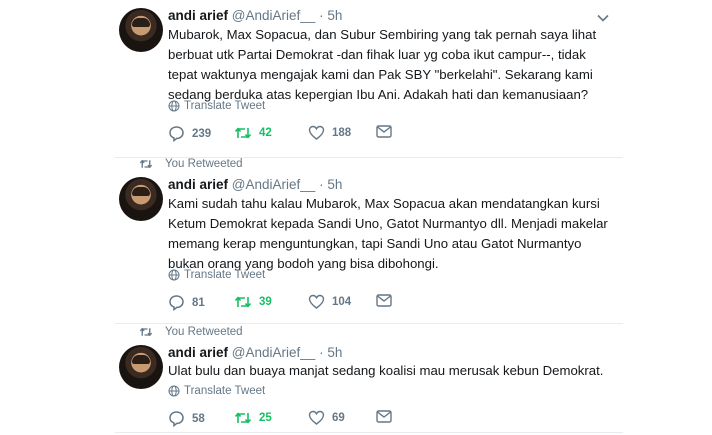 The width and height of the screenshot is (712, 435). Describe the element at coordinates (189, 133) in the screenshot. I see `reply-button: 239` at that location.